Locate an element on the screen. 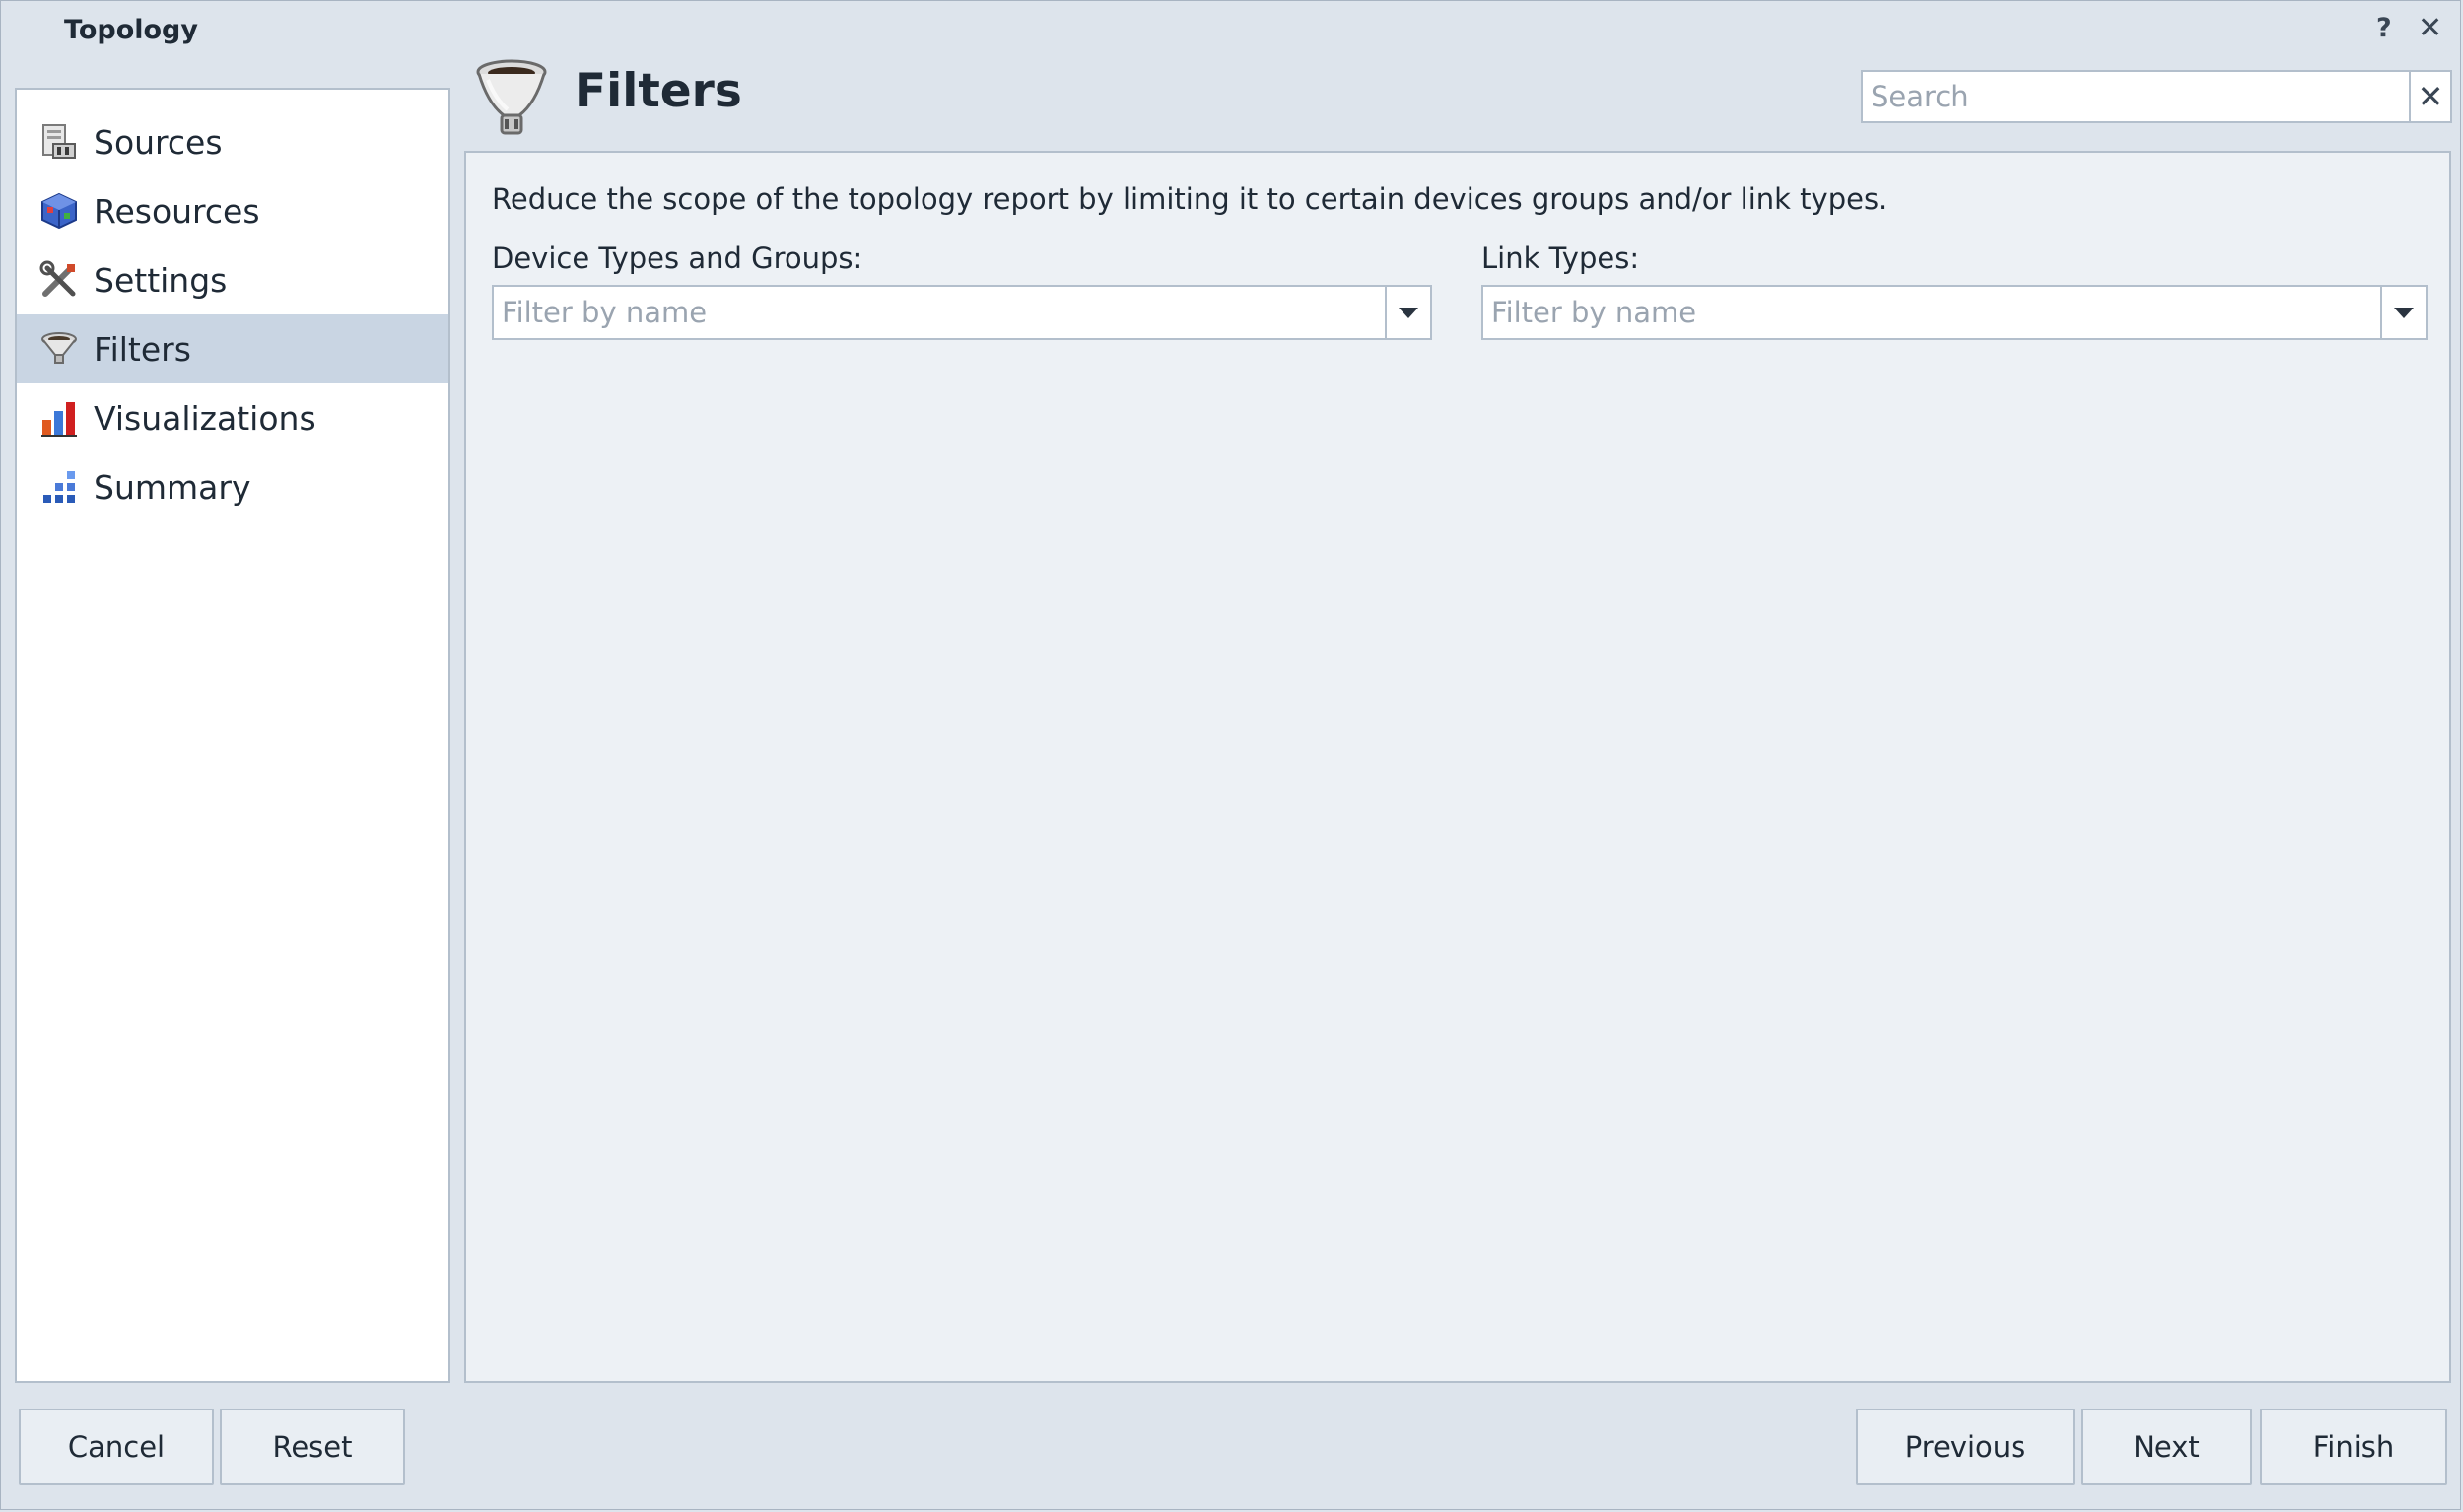  sidebar-item-resources: Resources is located at coordinates (232, 211).